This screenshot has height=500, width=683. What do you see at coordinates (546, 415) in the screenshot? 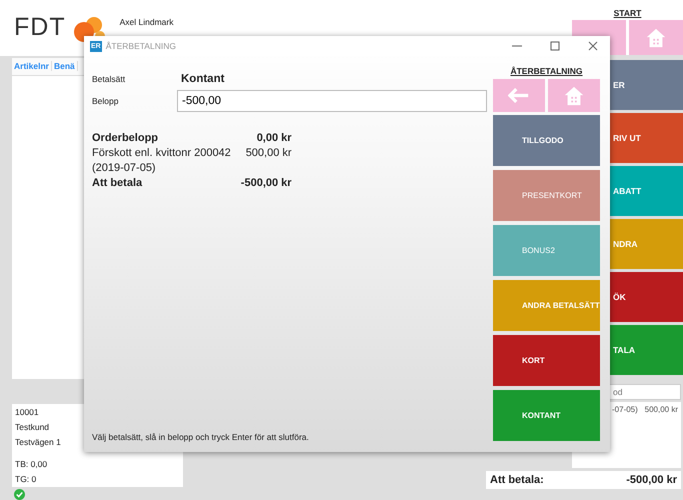
I see `payment-button: KONTANT` at bounding box center [546, 415].